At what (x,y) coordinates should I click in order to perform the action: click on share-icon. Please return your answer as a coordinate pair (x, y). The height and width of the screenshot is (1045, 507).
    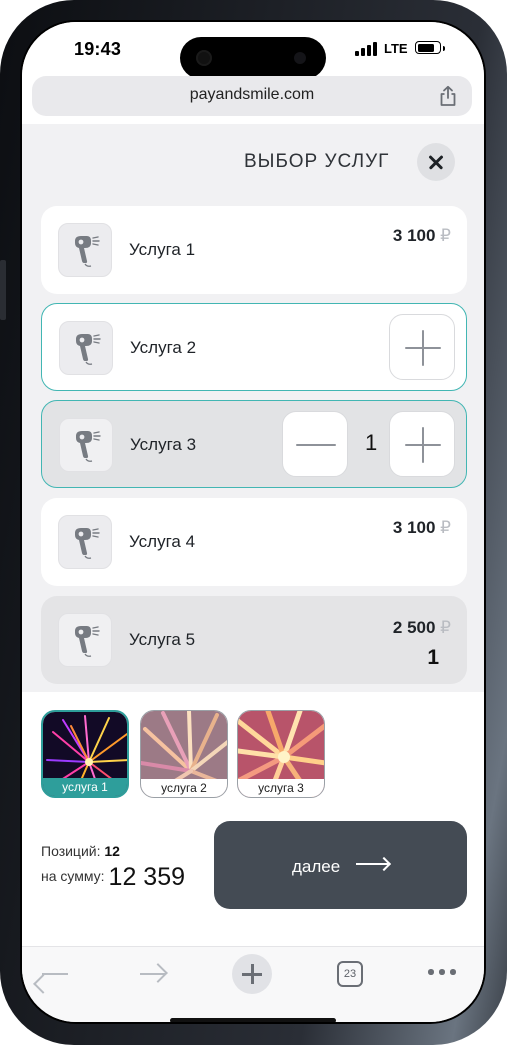
    Looking at the image, I should click on (448, 96).